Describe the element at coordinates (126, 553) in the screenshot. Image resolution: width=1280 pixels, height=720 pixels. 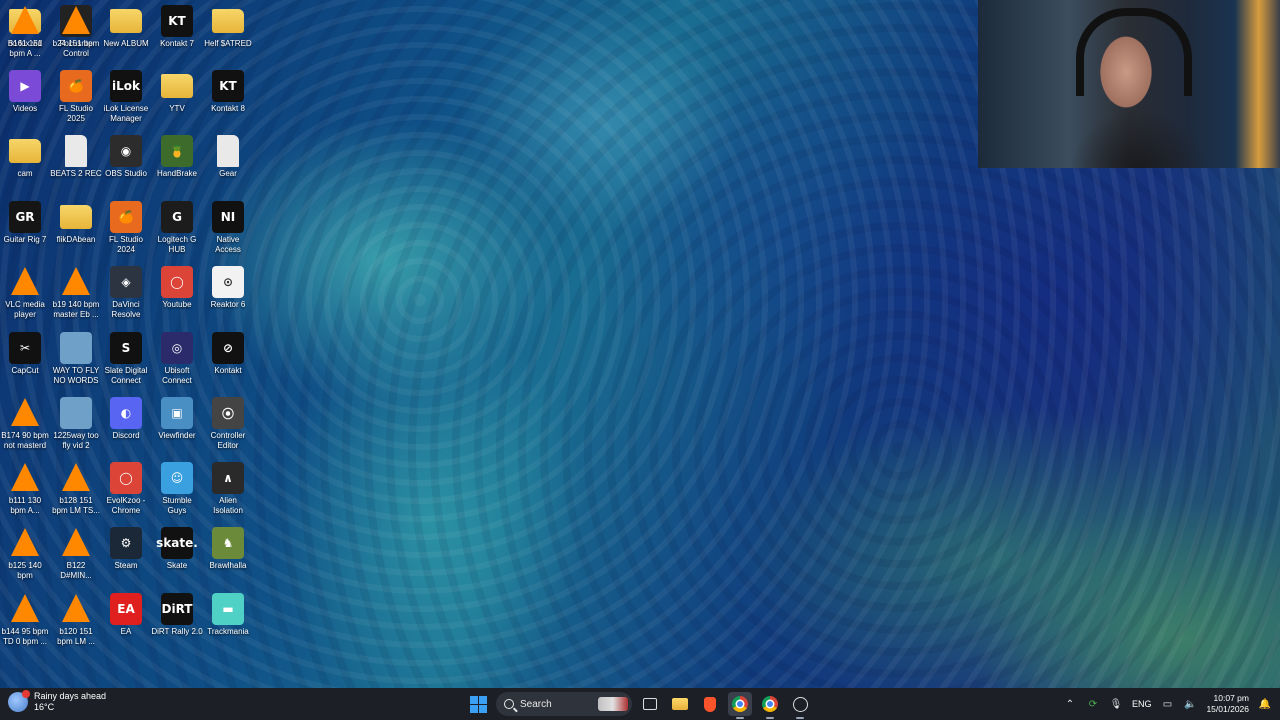
I see `desktop-icon: ⚙ Steam` at that location.